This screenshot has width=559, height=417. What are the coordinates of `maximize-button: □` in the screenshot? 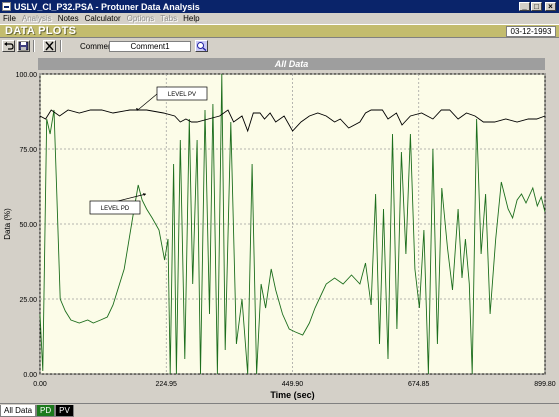 It's located at (536, 6).